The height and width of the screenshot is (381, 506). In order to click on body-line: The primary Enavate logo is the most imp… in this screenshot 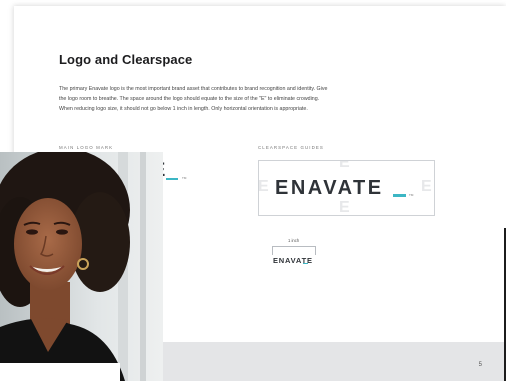, I will do `click(193, 89)`.